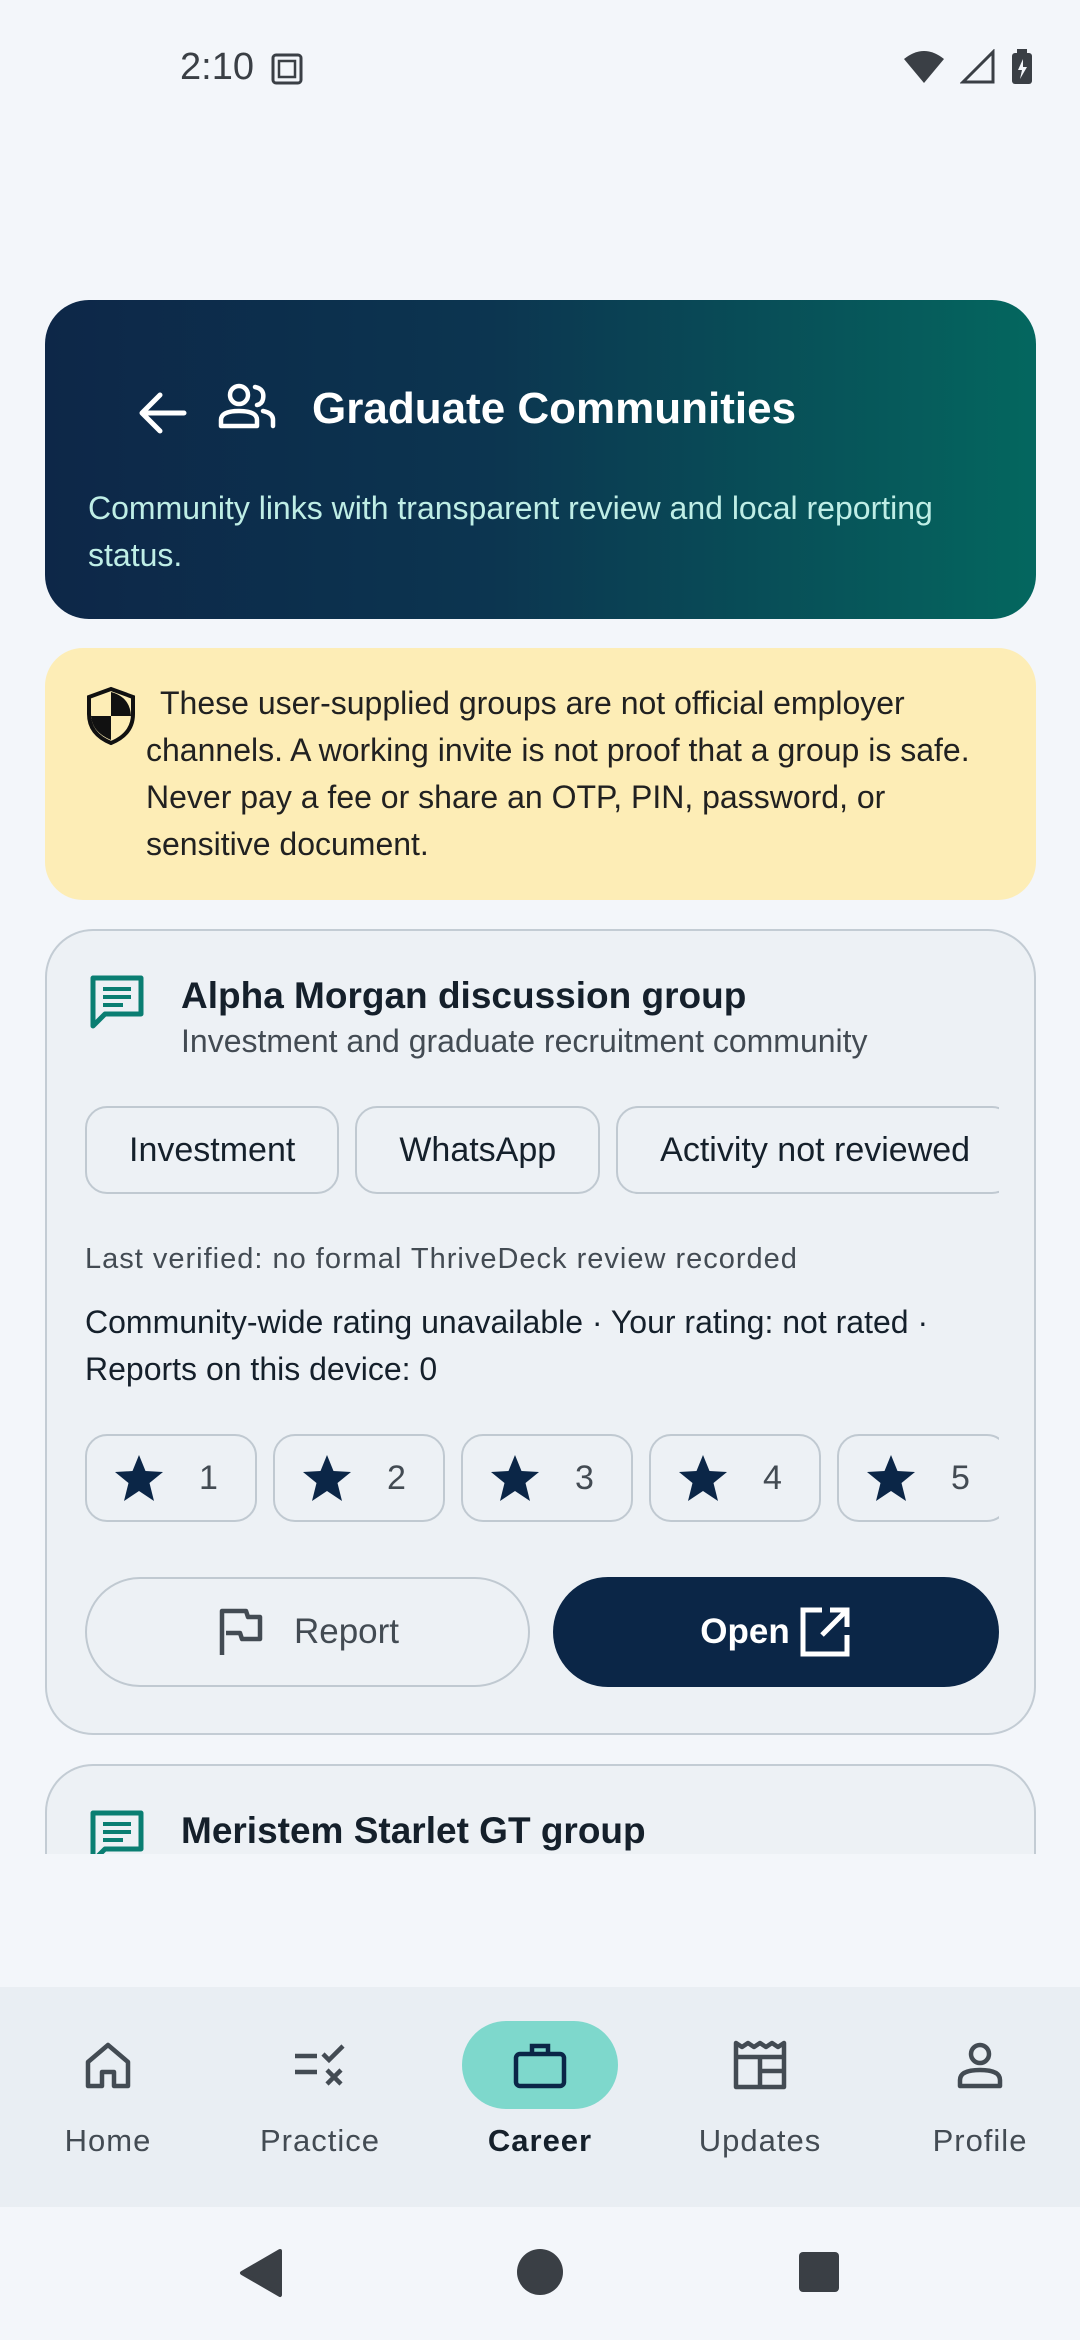  What do you see at coordinates (760, 2097) in the screenshot?
I see `nav-updates: Updates` at bounding box center [760, 2097].